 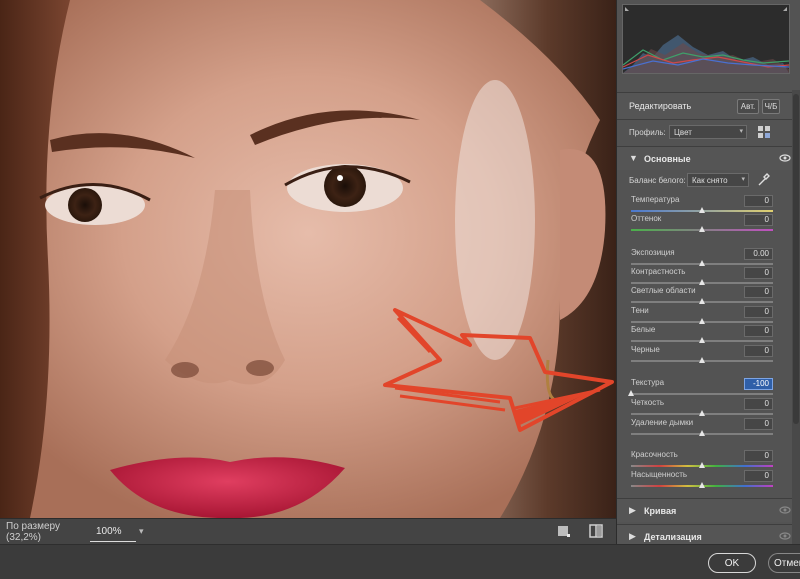 What do you see at coordinates (683, 132) in the screenshot?
I see `profile-value: Цвет` at bounding box center [683, 132].